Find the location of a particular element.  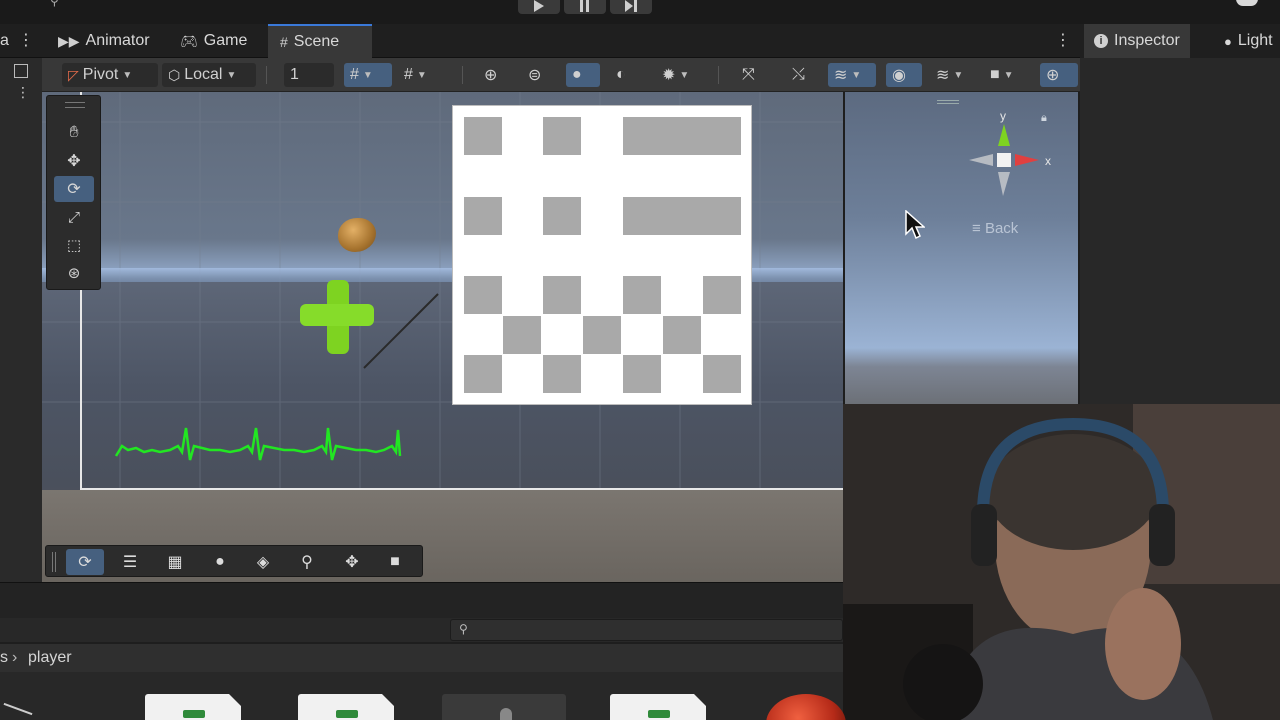

tab-inspector: i Inspector is located at coordinates (1137, 41).